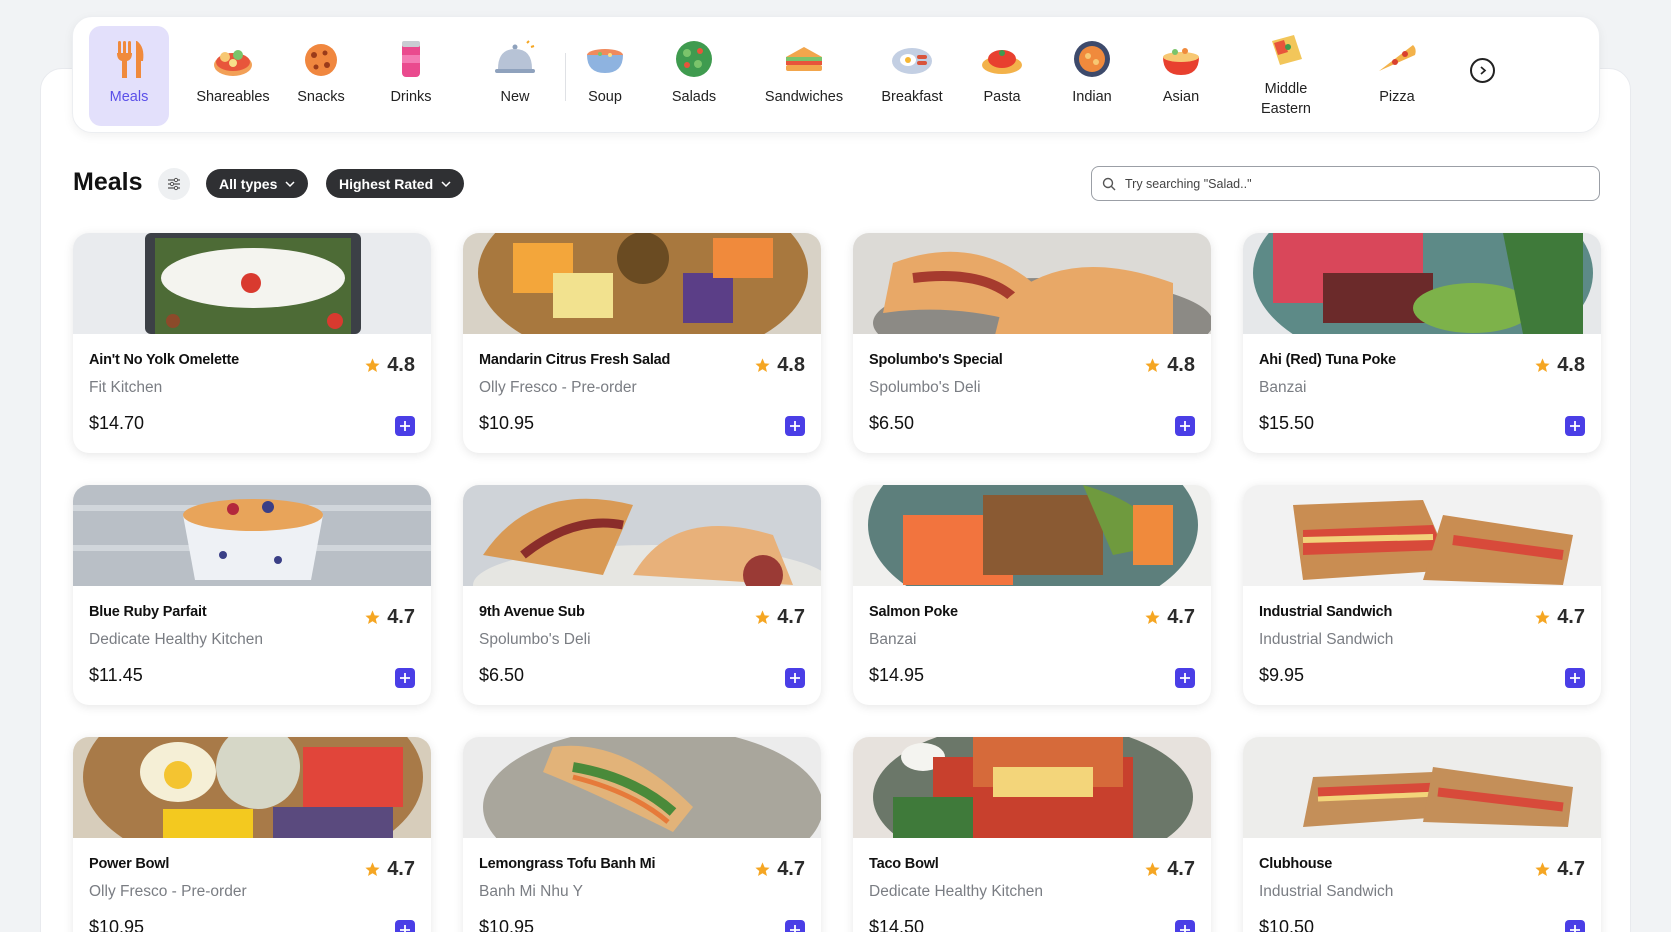 The image size is (1671, 932). I want to click on filter-settings-button, so click(174, 184).